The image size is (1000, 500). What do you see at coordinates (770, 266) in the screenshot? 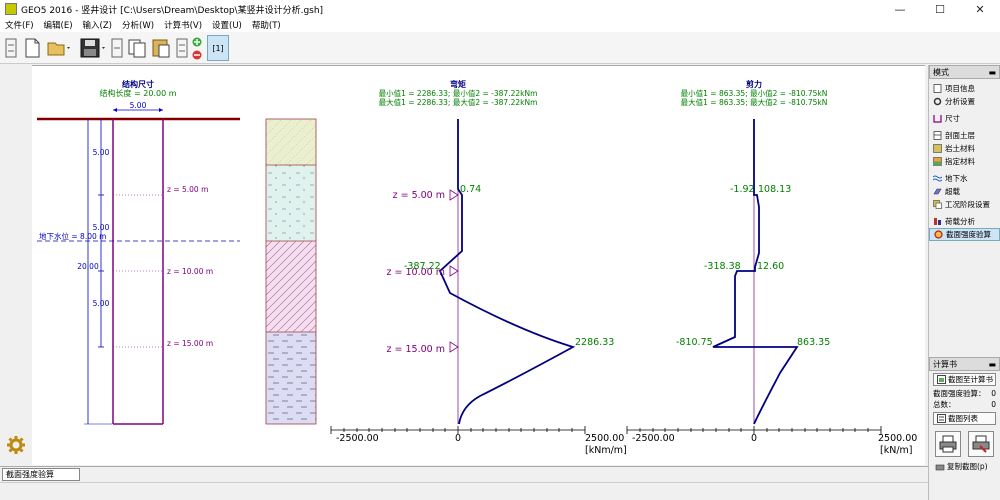
I see `shear-value-4: 12.60` at bounding box center [770, 266].